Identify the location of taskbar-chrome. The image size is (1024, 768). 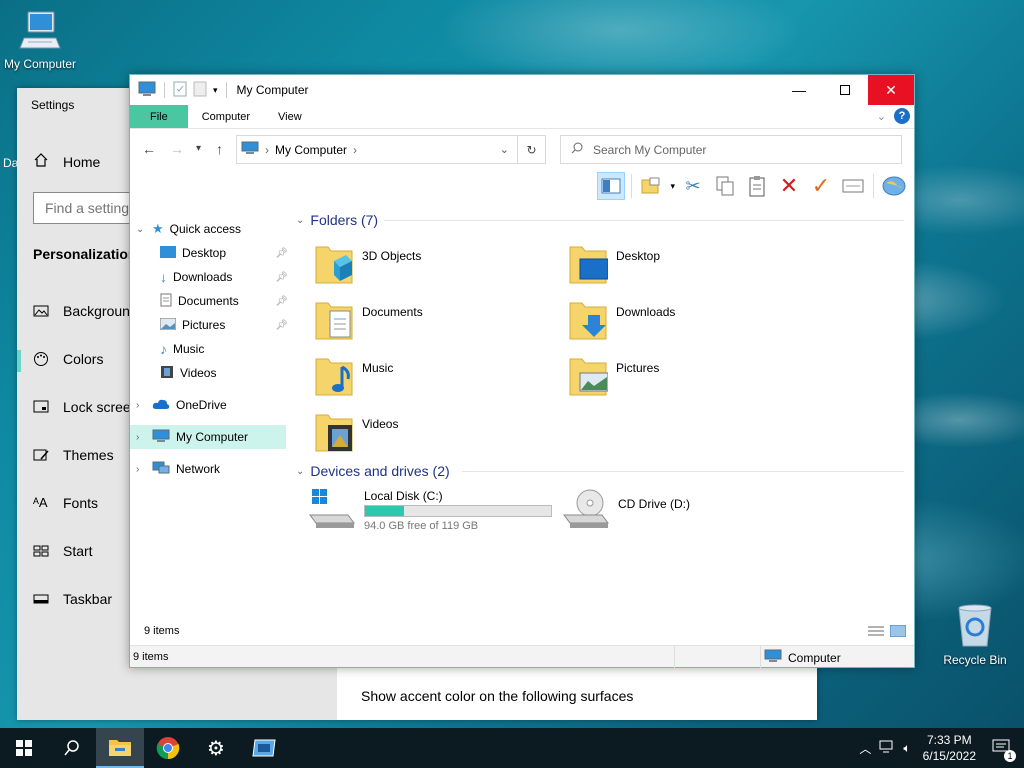
(168, 748).